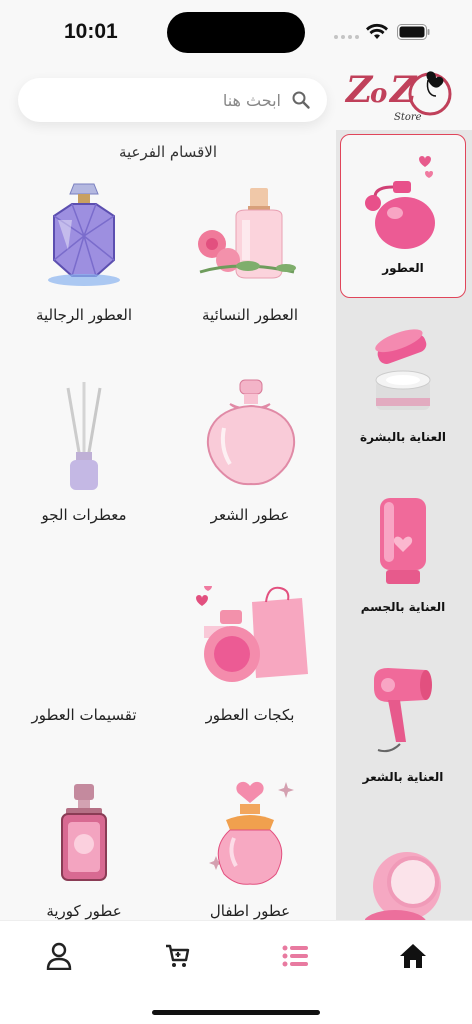 This screenshot has height=1024, width=472. Describe the element at coordinates (403, 886) in the screenshot. I see `compact-powder-icon` at that location.